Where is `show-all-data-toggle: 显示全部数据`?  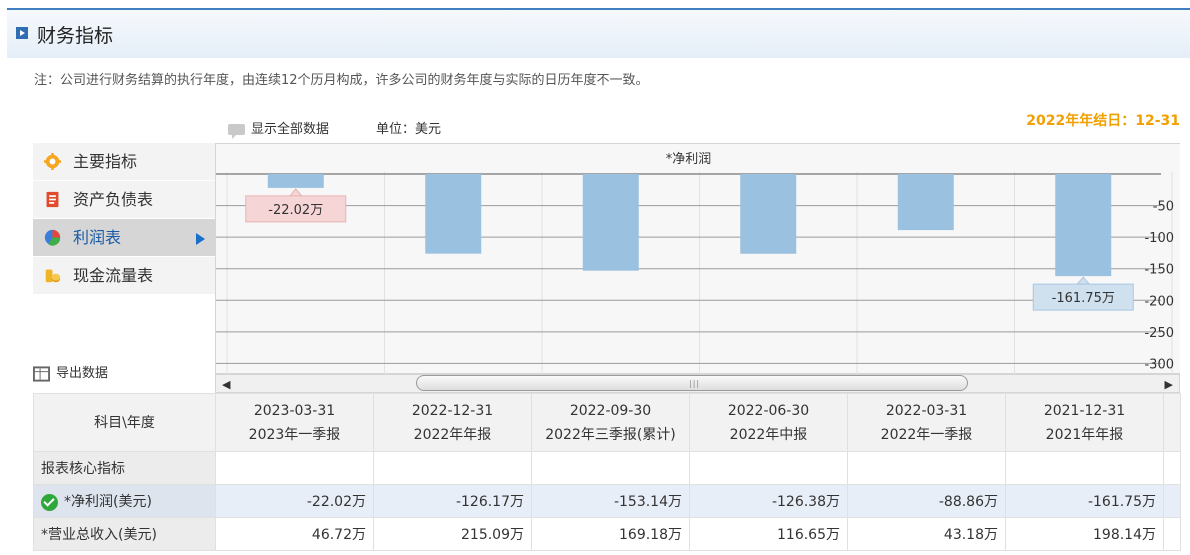
show-all-data-toggle: 显示全部数据 is located at coordinates (279, 128).